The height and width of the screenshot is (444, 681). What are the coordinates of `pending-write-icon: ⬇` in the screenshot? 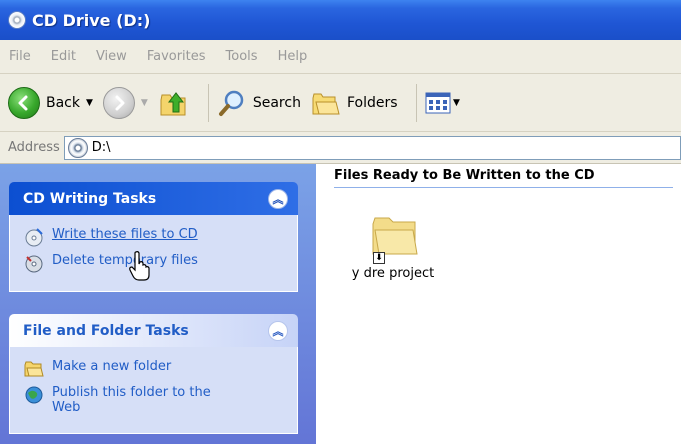 It's located at (379, 258).